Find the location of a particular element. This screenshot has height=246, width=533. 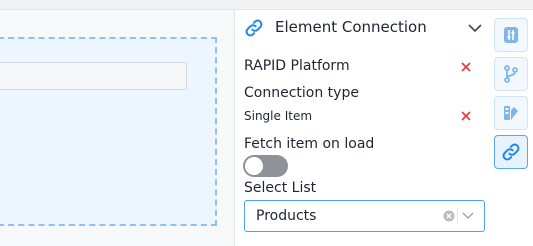

branch-icon is located at coordinates (511, 74).